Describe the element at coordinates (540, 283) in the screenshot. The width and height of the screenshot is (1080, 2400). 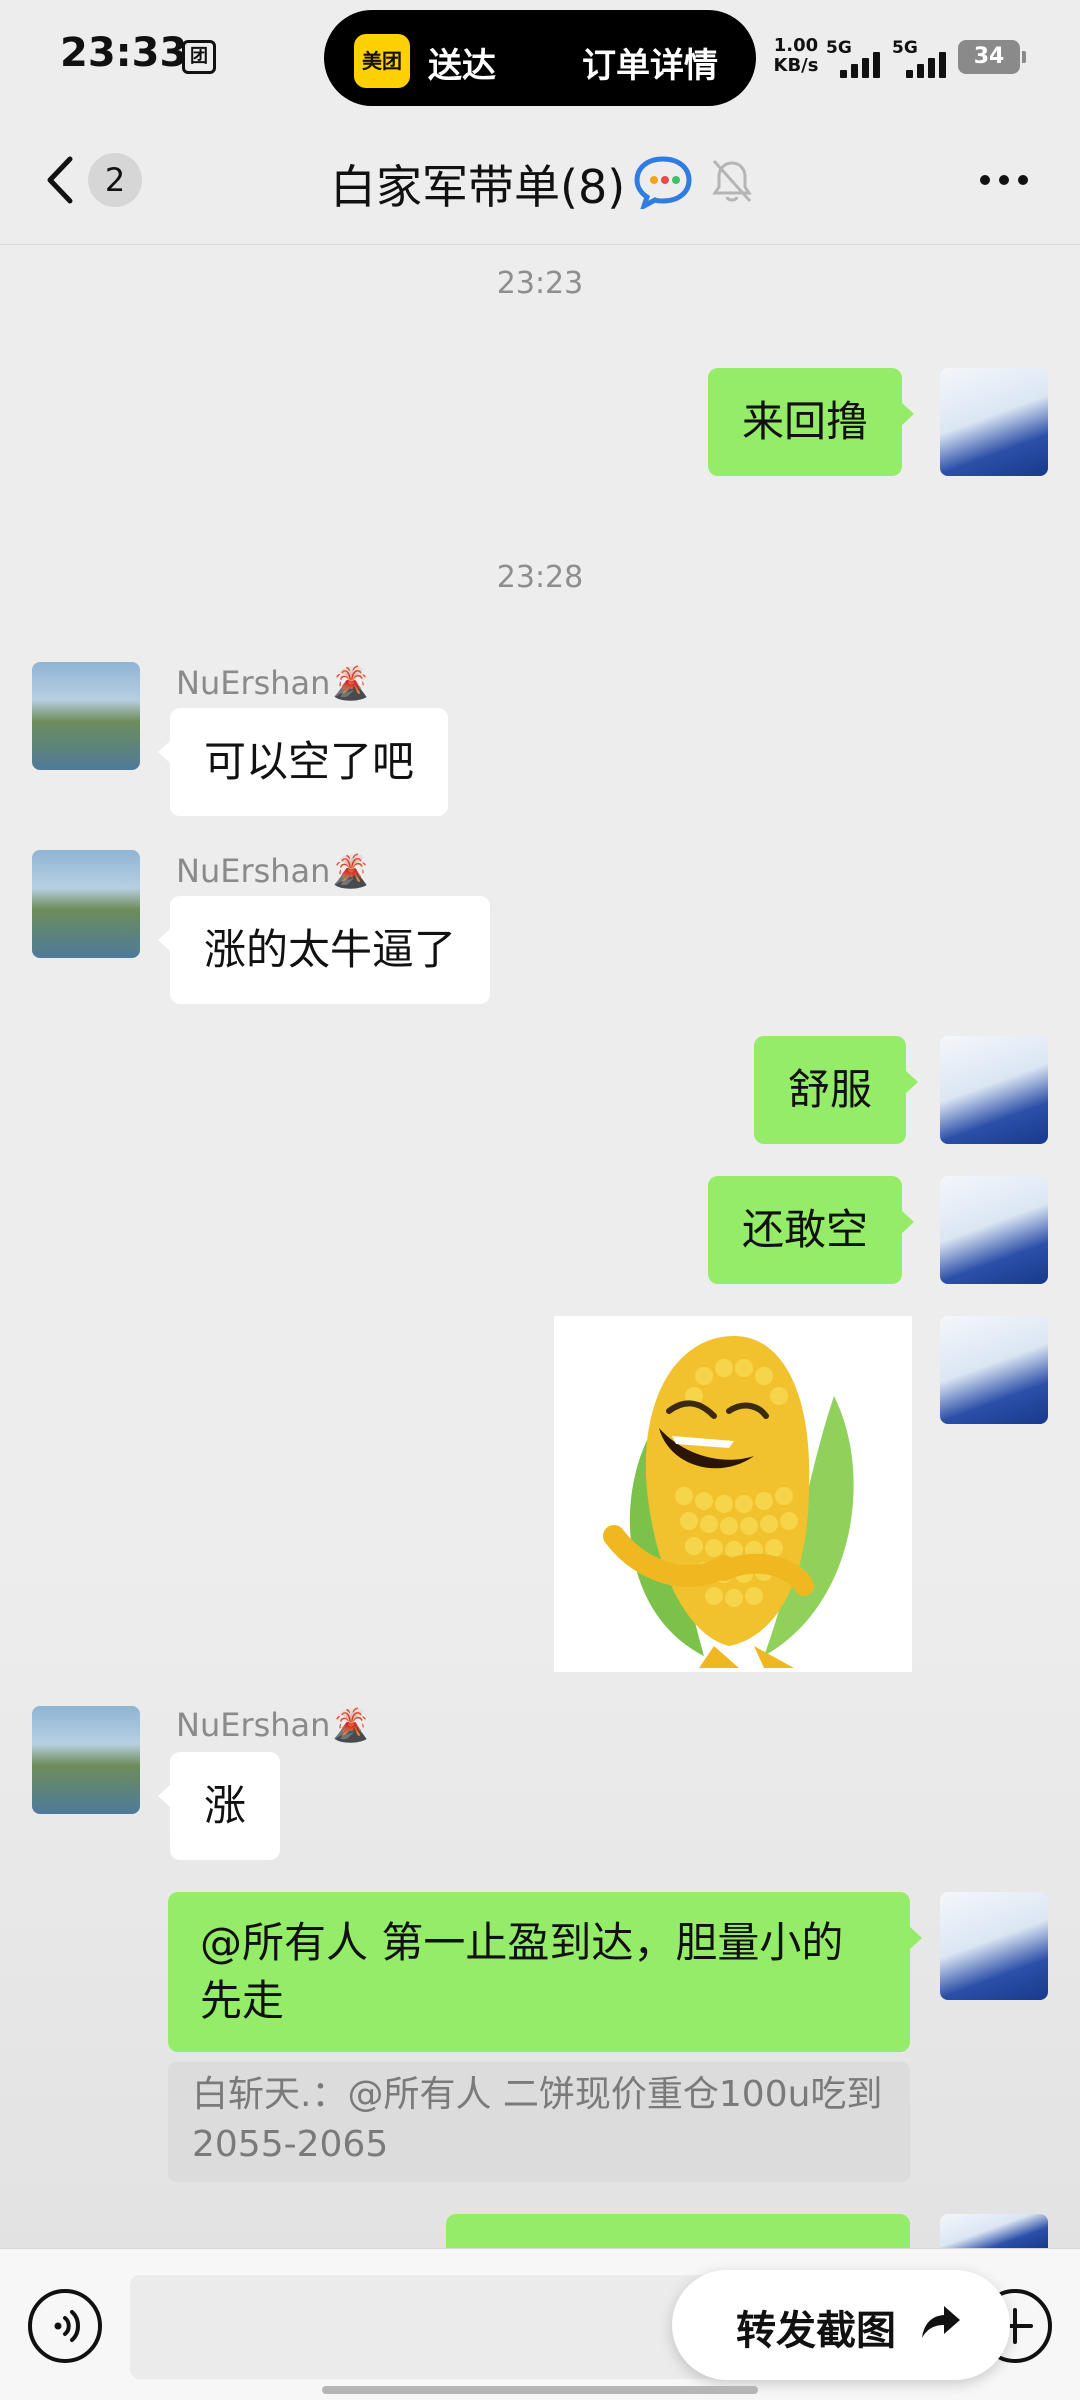
I see `message-timestamp: 23:23` at that location.